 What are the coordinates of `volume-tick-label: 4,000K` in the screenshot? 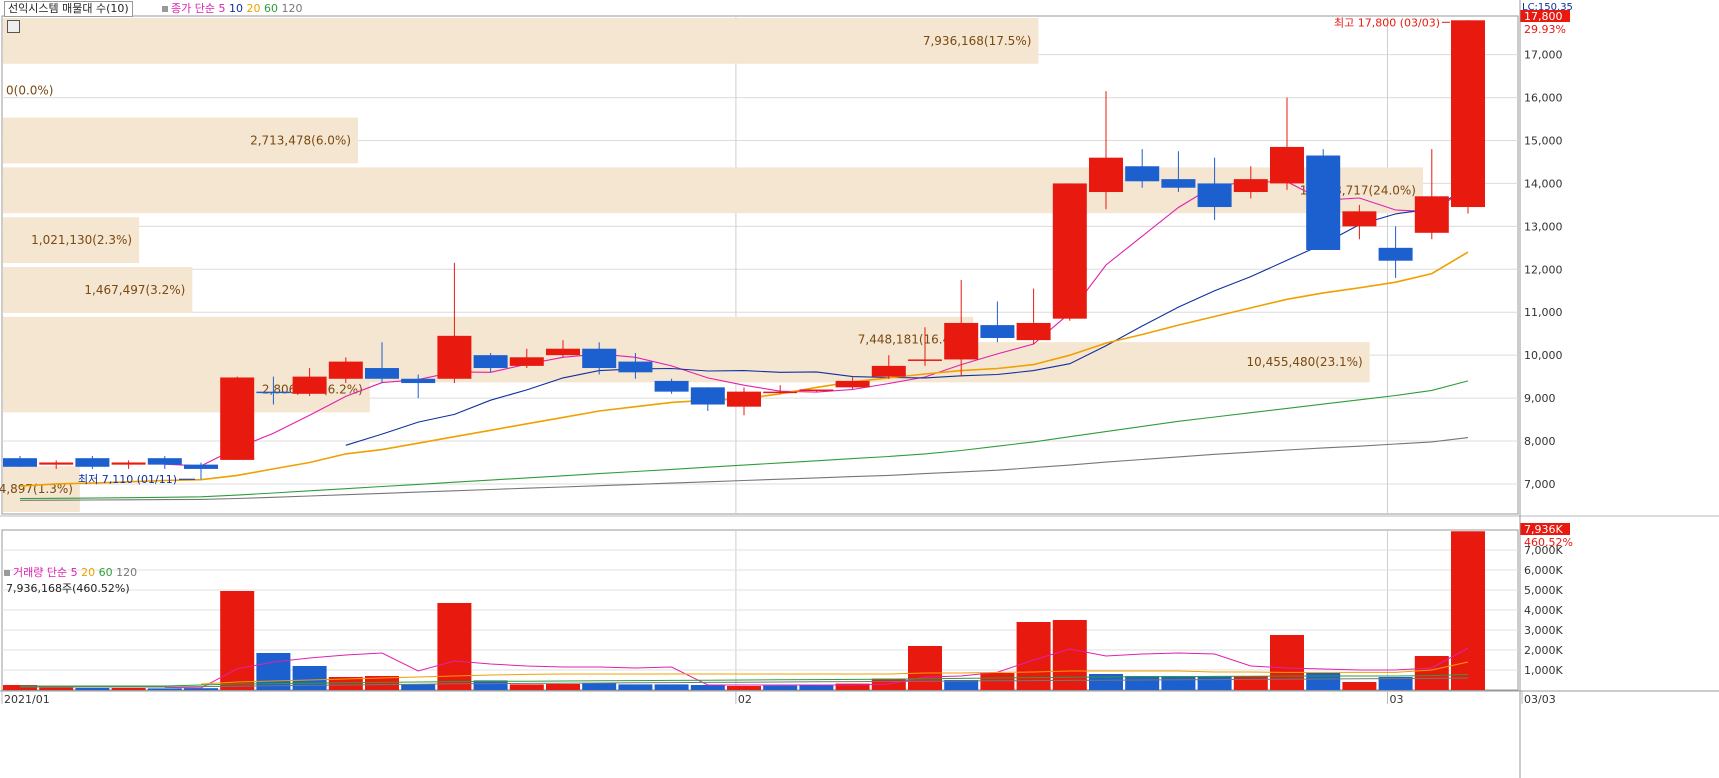 It's located at (1543, 610).